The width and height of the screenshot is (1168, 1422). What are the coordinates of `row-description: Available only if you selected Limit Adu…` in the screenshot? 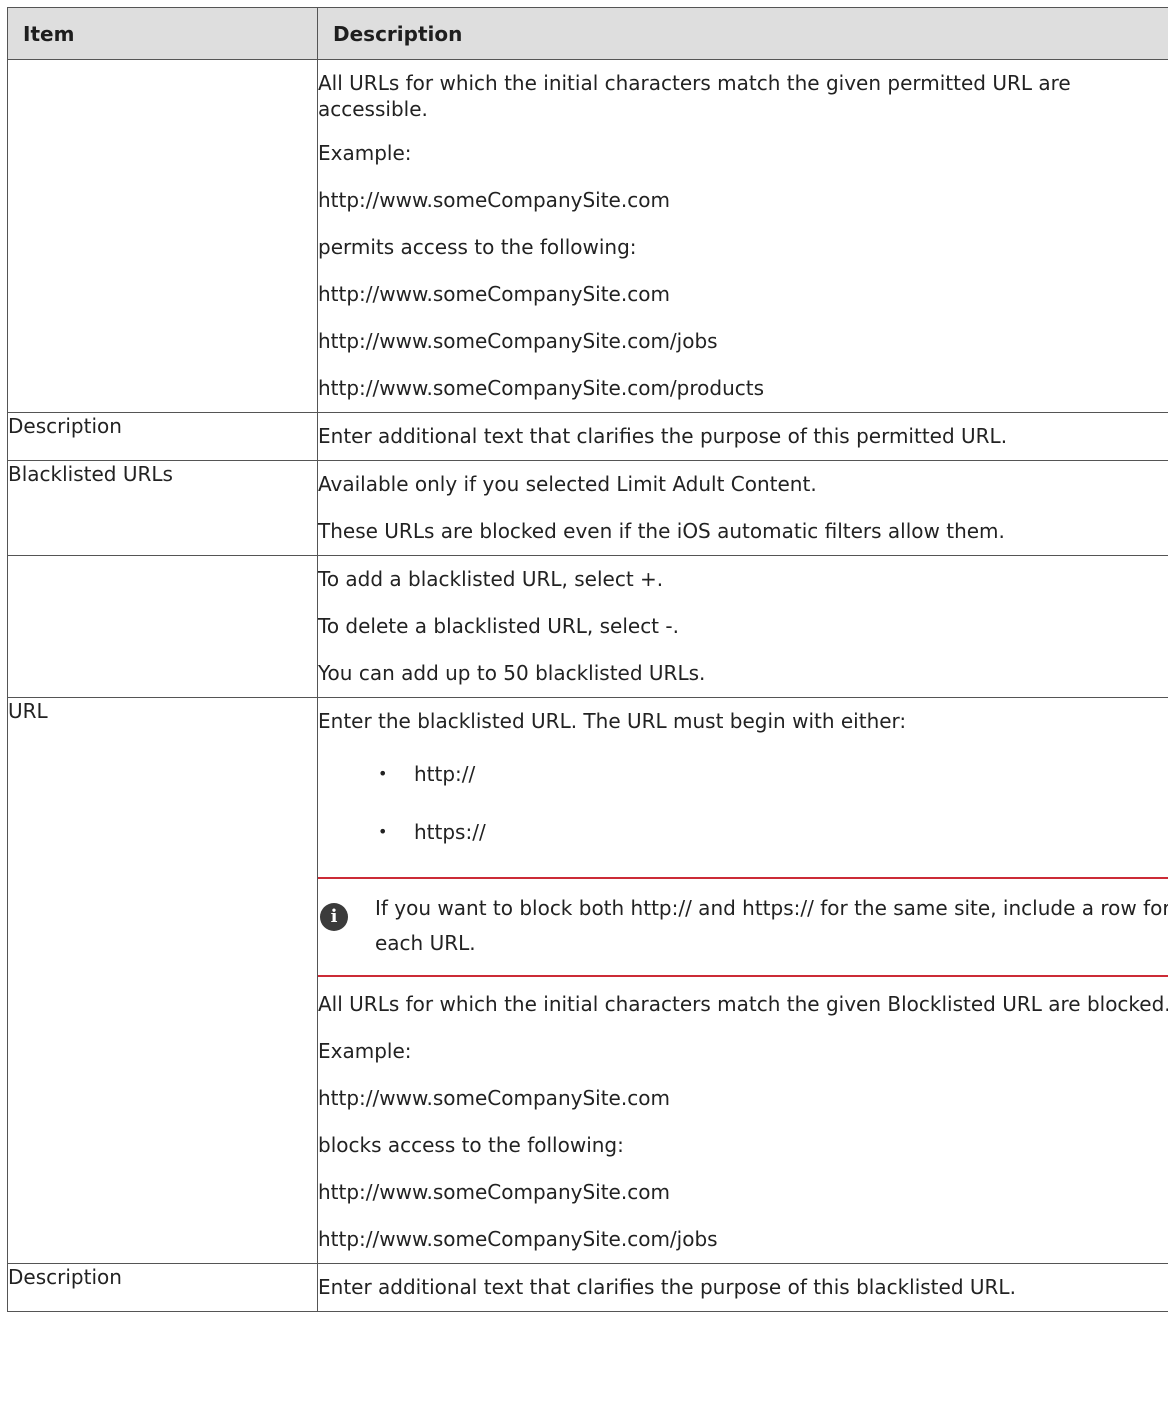 It's located at (742, 508).